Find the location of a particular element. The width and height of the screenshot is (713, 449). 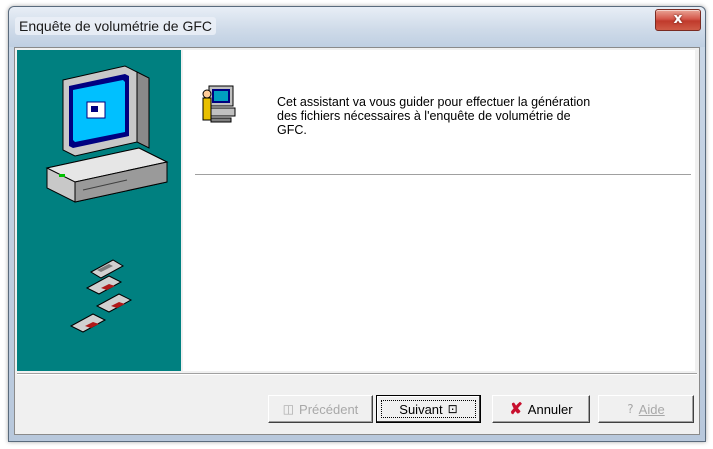

footer-separator is located at coordinates (357, 374).